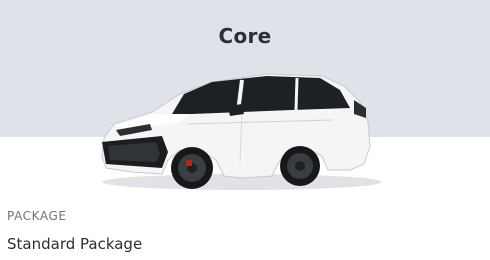  I want to click on package-label: PACKAGE, so click(37, 216).